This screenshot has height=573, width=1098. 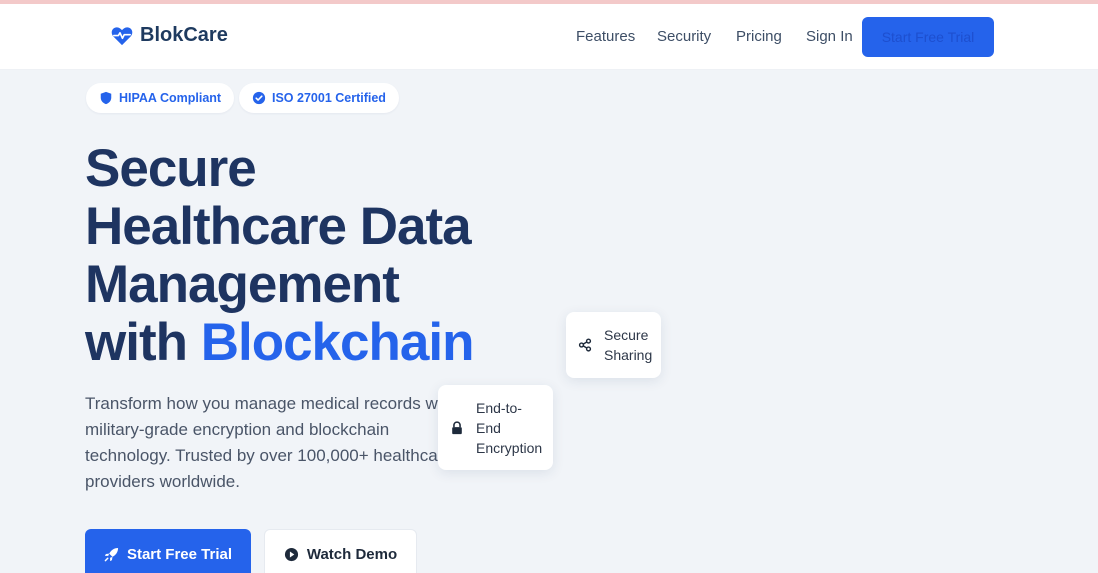 What do you see at coordinates (170, 98) in the screenshot?
I see `hipaa-badge-label: HIPAA Compliant` at bounding box center [170, 98].